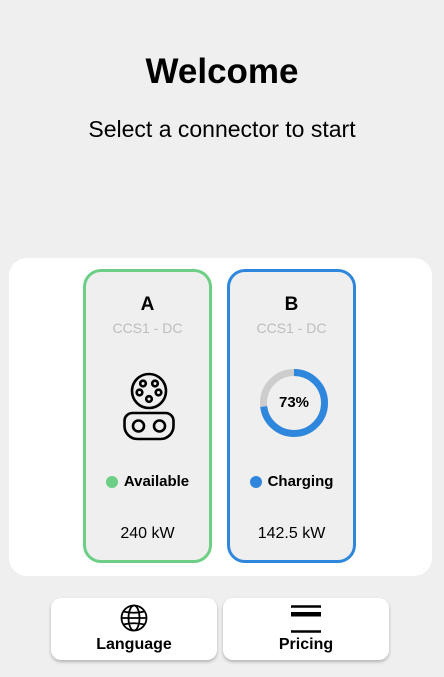 The width and height of the screenshot is (444, 677). Describe the element at coordinates (149, 406) in the screenshot. I see `ccs1-connector-icon` at that location.